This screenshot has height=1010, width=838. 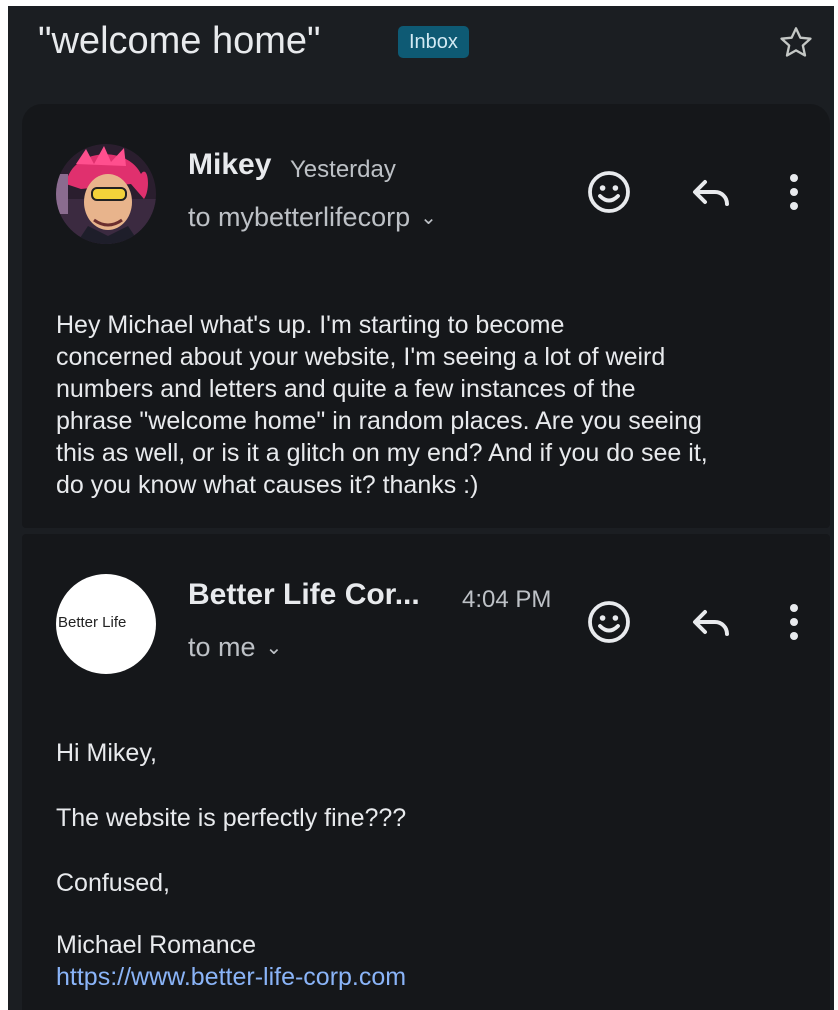 What do you see at coordinates (231, 818) in the screenshot?
I see `body-line: The website is perfectly fine???` at bounding box center [231, 818].